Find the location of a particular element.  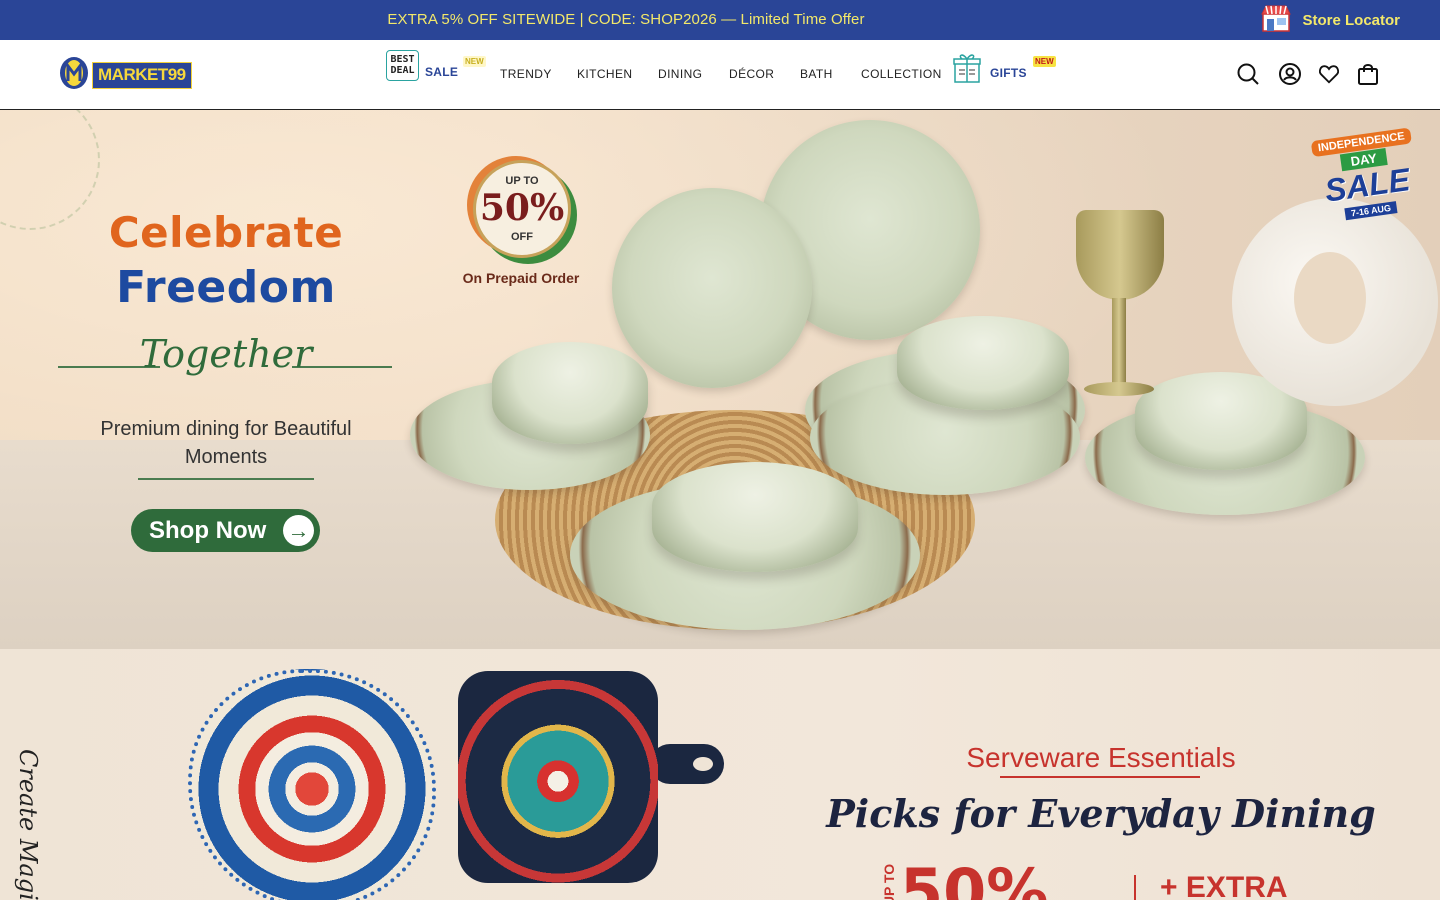

nav-item-dining: DINING is located at coordinates (680, 74).